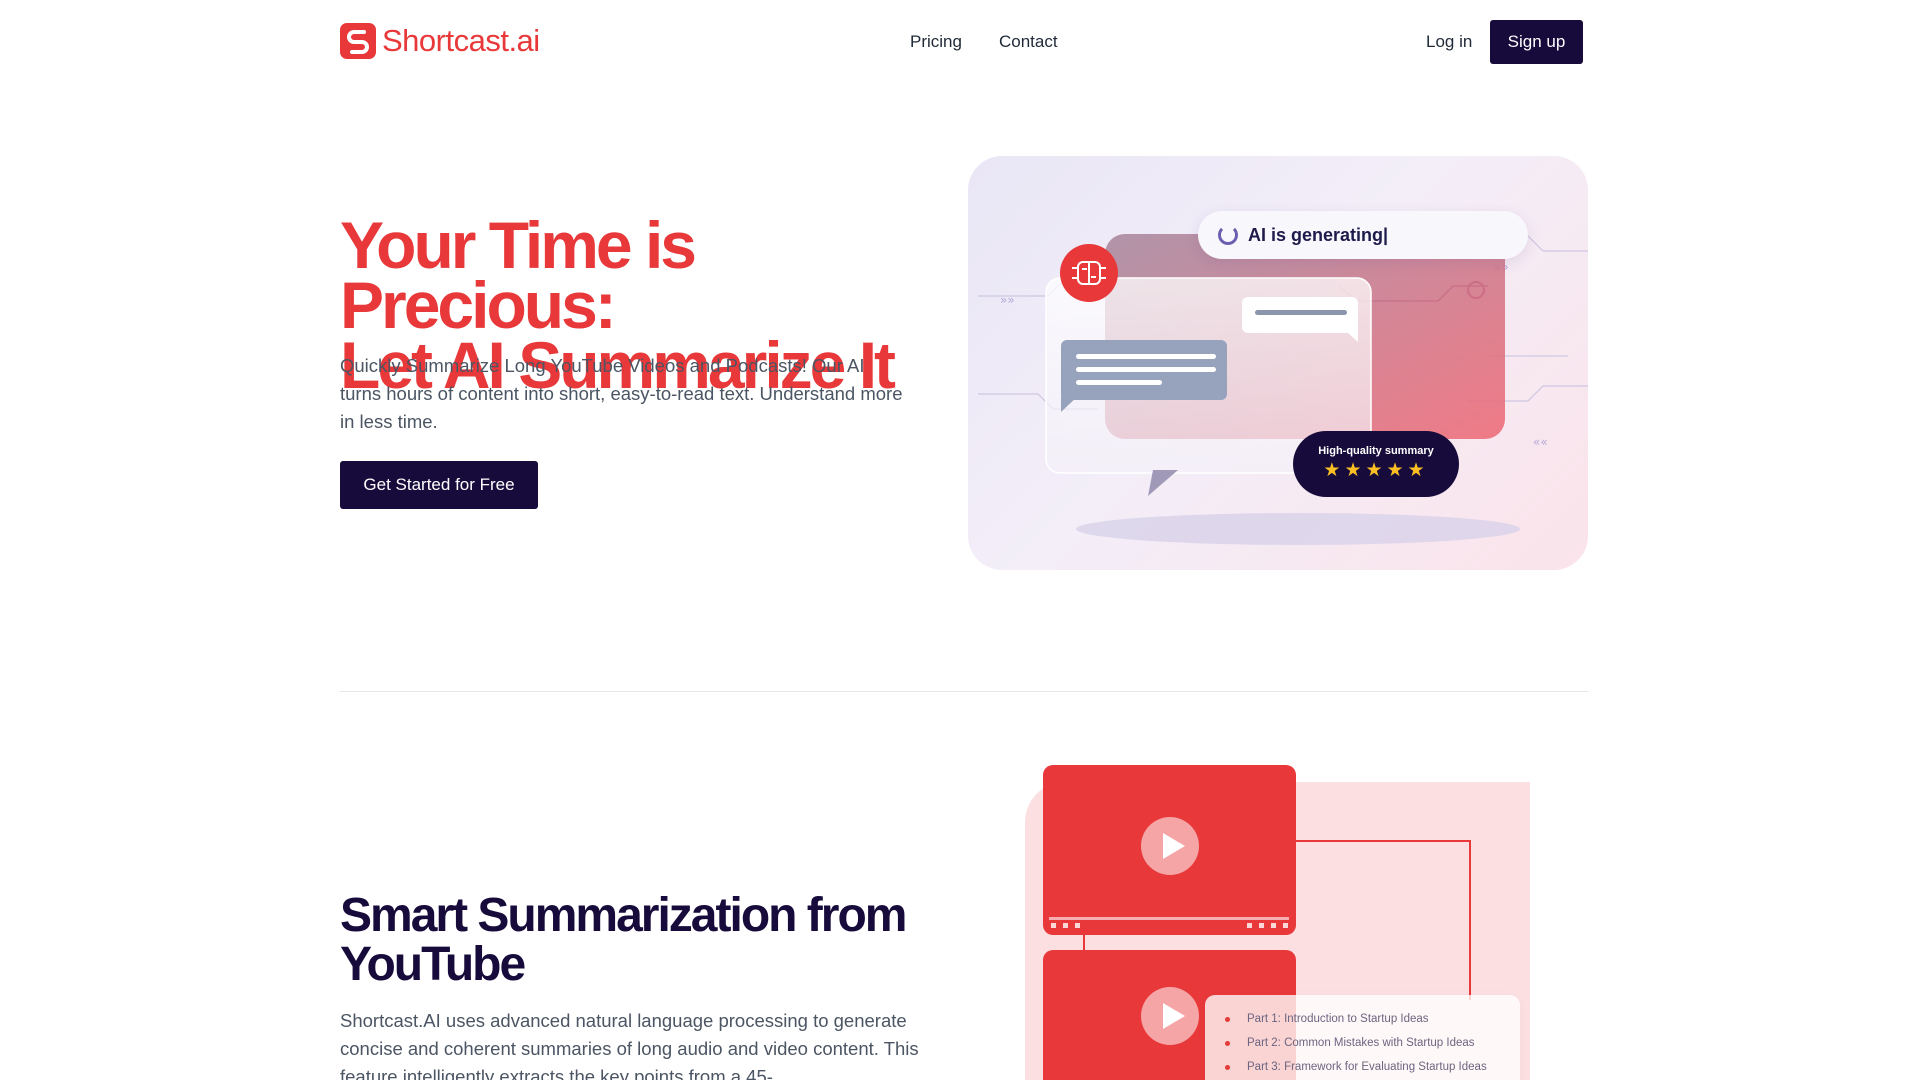  I want to click on summary-badge: High-quality summary ★★★★★, so click(1376, 464).